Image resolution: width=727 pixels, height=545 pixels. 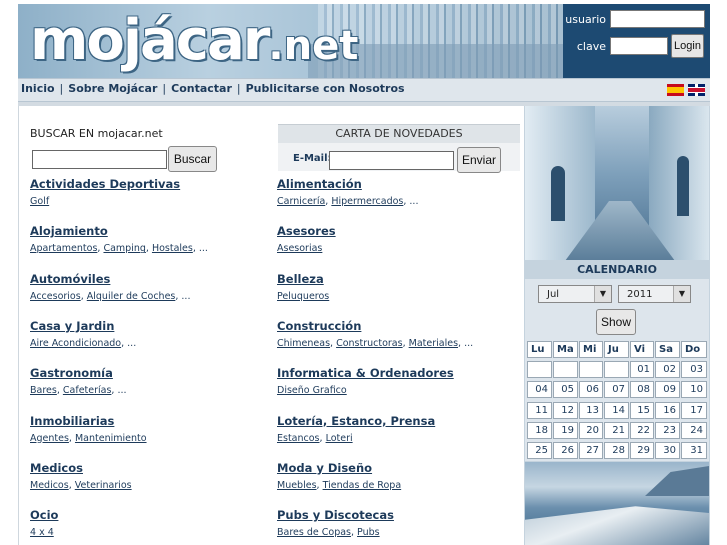 What do you see at coordinates (642, 410) in the screenshot?
I see `calendar-day-cell: 15` at bounding box center [642, 410].